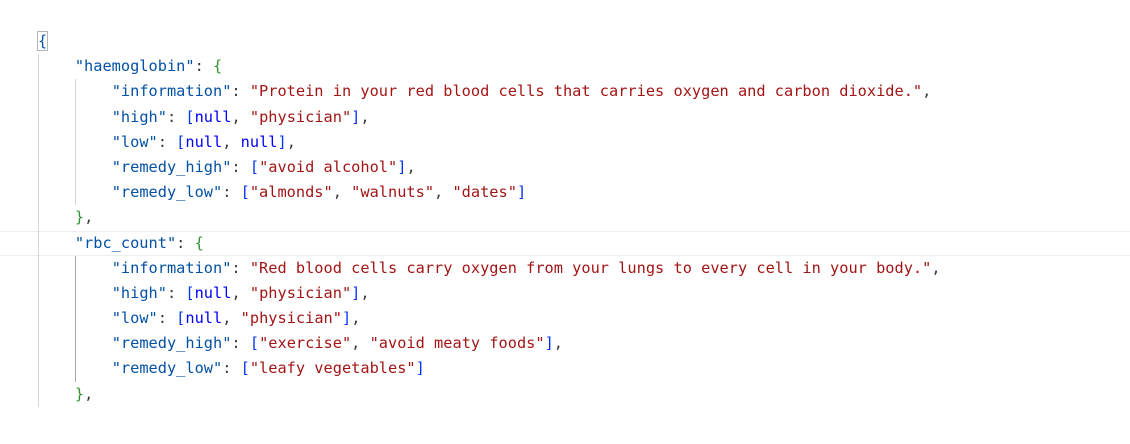  Describe the element at coordinates (565, 167) in the screenshot. I see `code-line: "remedy_high": ["avoid alcohol"],` at that location.